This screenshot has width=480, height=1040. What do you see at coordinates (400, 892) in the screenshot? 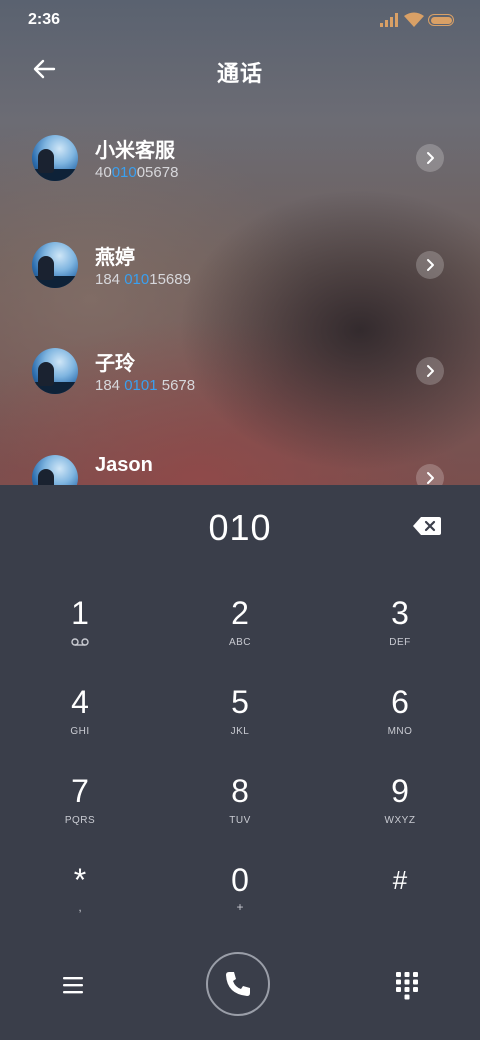
I see `dial-key-hash: #` at bounding box center [400, 892].